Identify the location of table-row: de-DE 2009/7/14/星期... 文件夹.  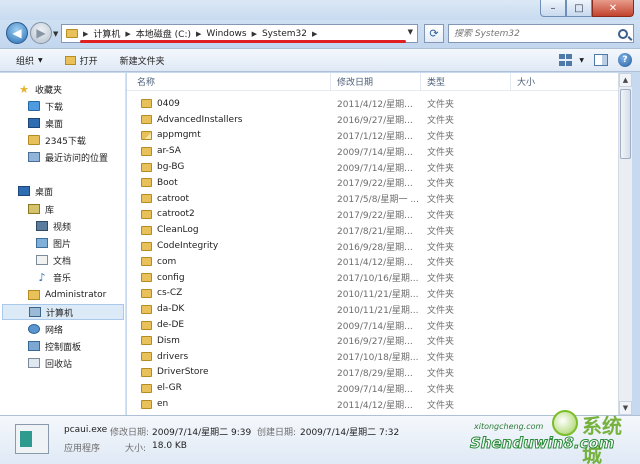
(379, 325).